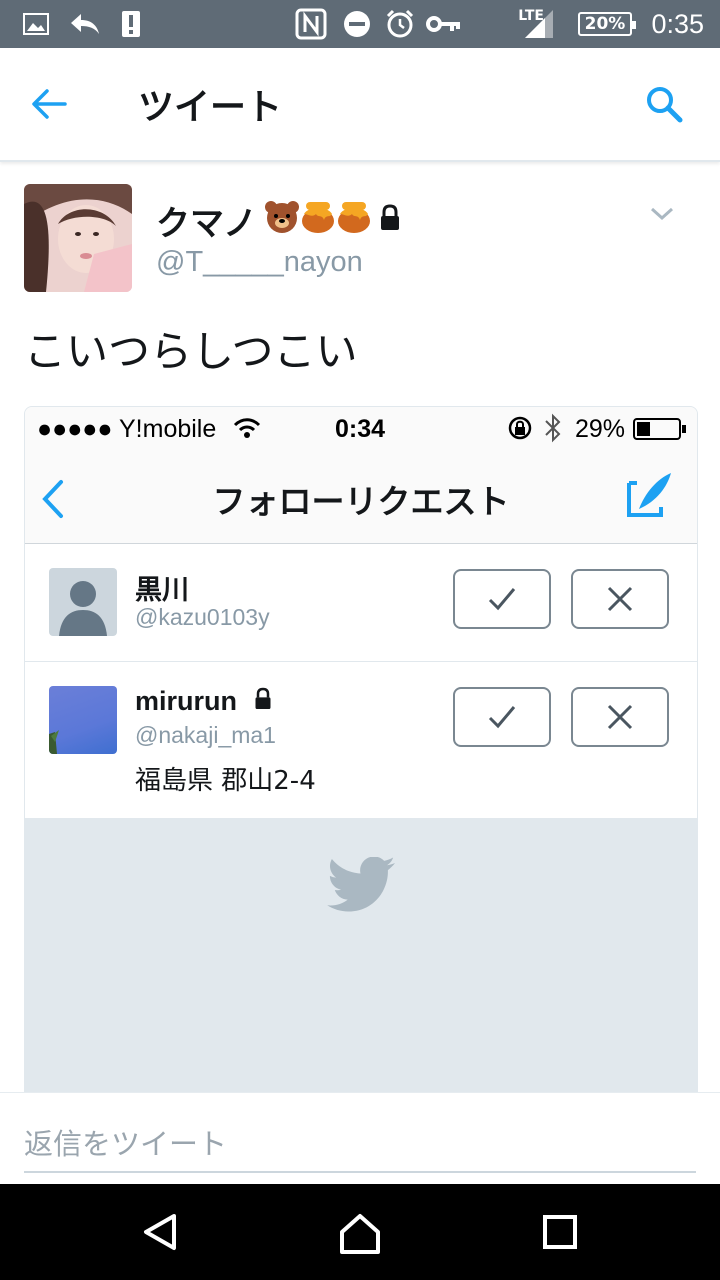 The width and height of the screenshot is (720, 1280). What do you see at coordinates (444, 24) in the screenshot?
I see `vpn-key-icon` at bounding box center [444, 24].